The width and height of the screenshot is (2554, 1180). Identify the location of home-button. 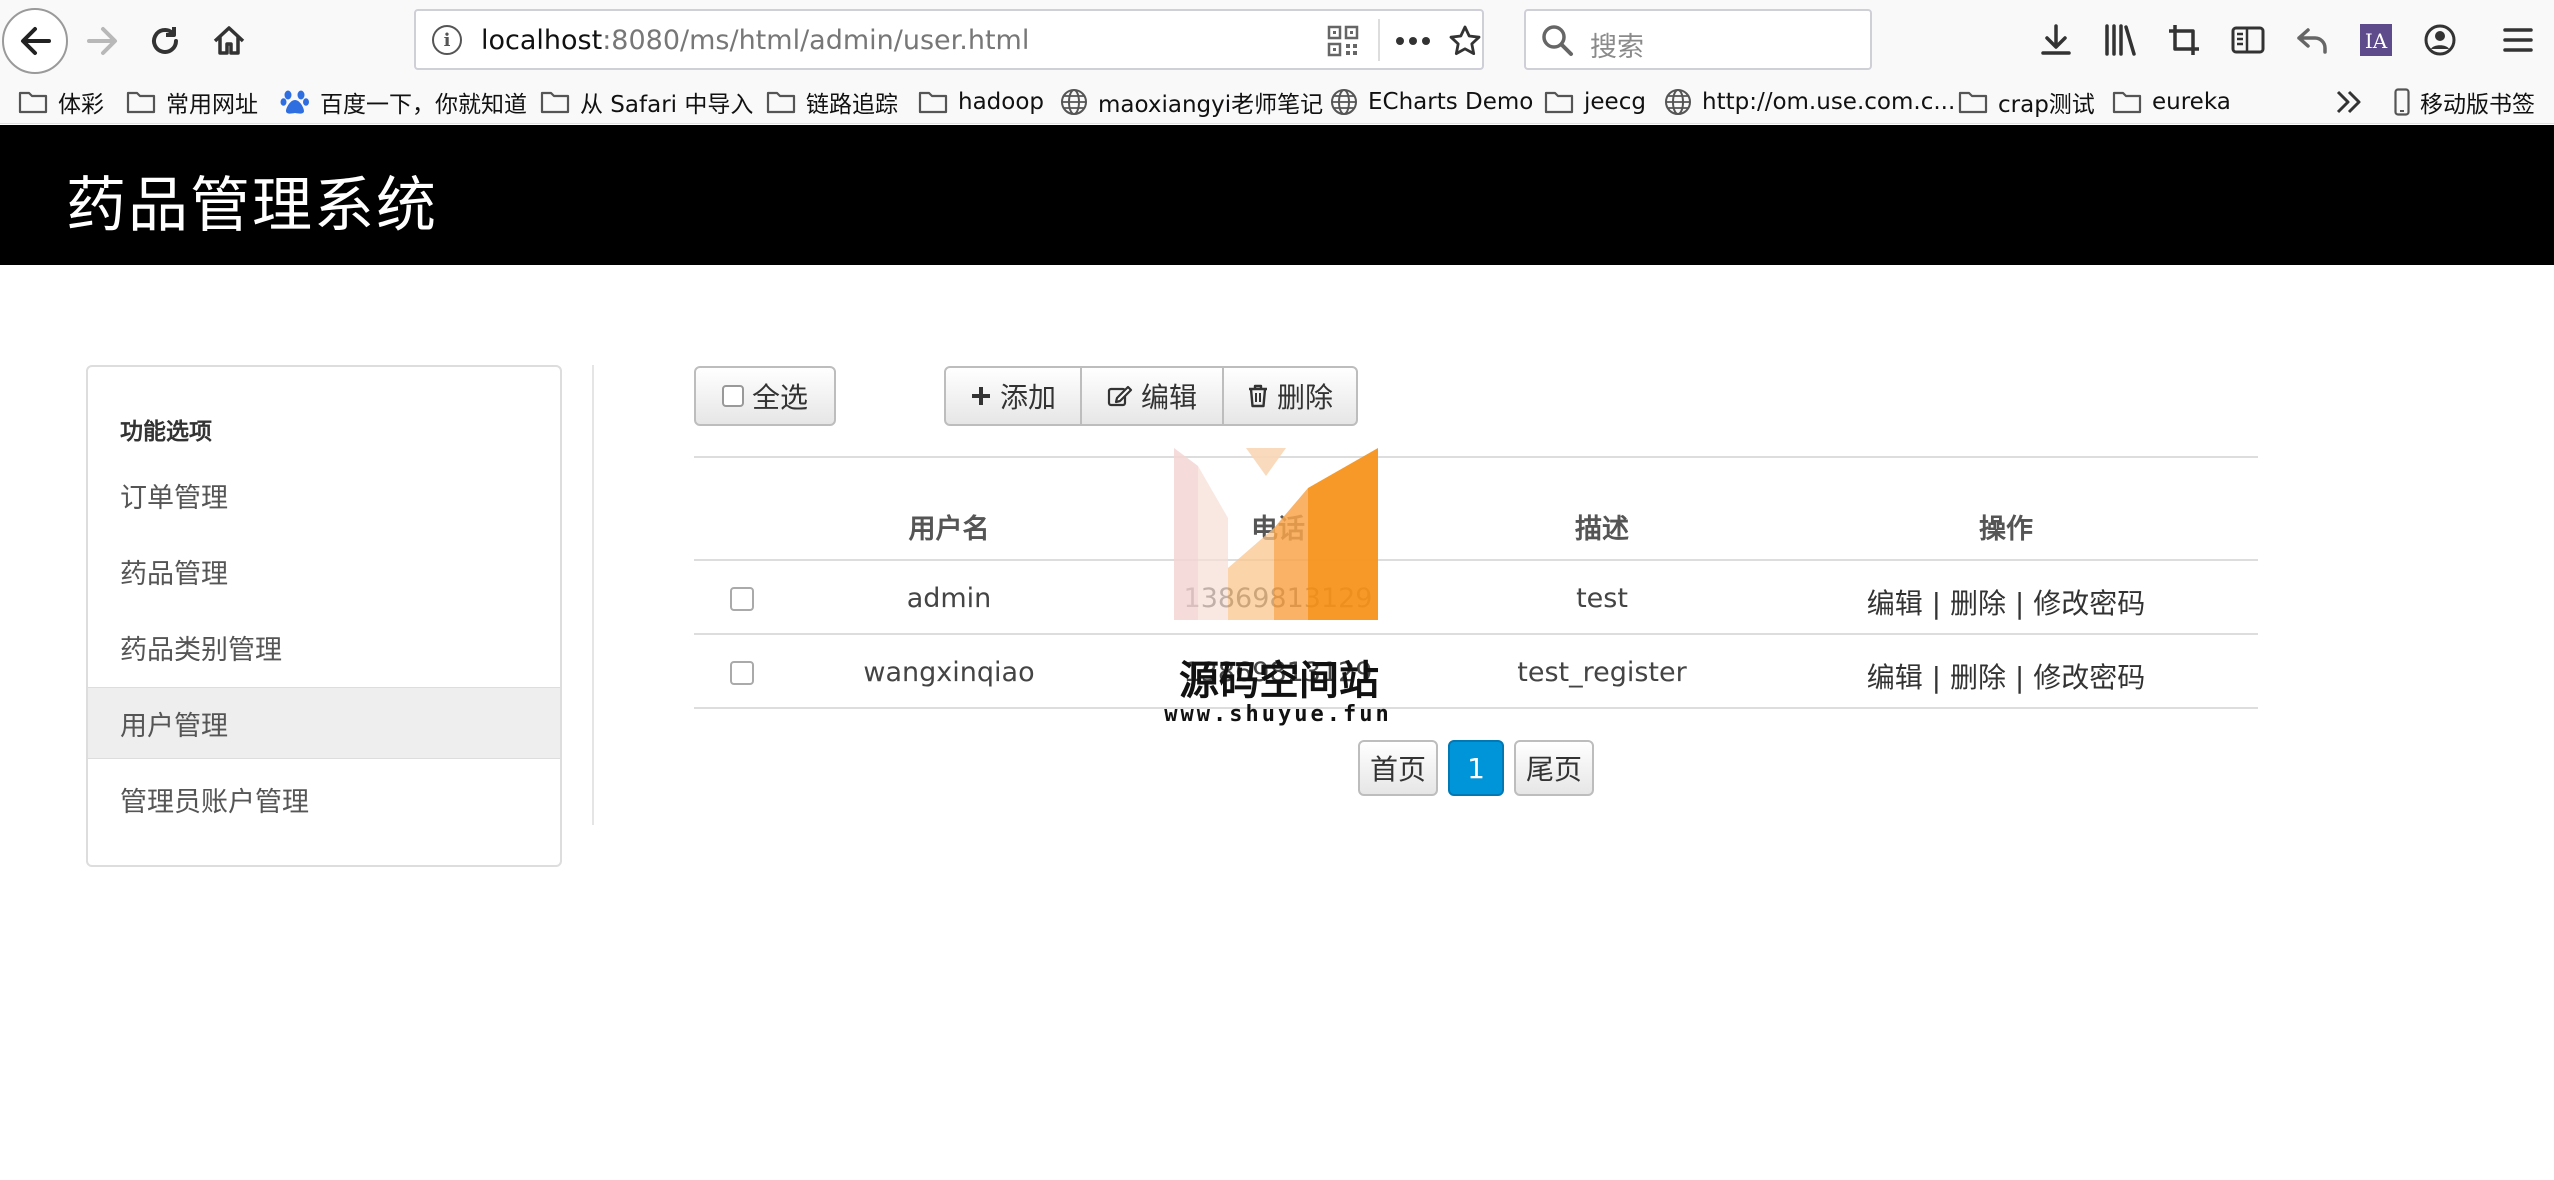
(229, 41).